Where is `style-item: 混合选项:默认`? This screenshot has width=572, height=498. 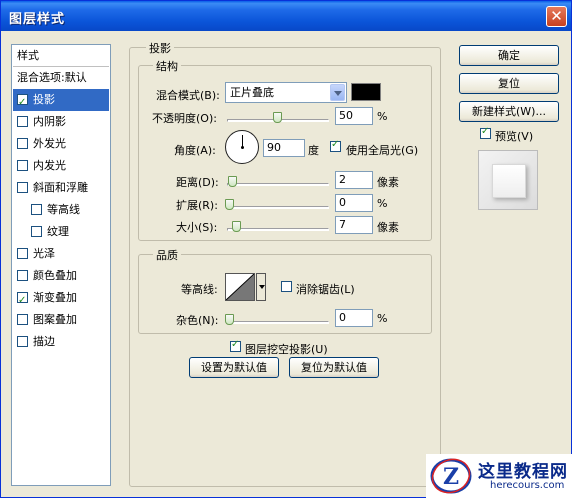
style-item: 混合选项:默认 is located at coordinates (61, 78).